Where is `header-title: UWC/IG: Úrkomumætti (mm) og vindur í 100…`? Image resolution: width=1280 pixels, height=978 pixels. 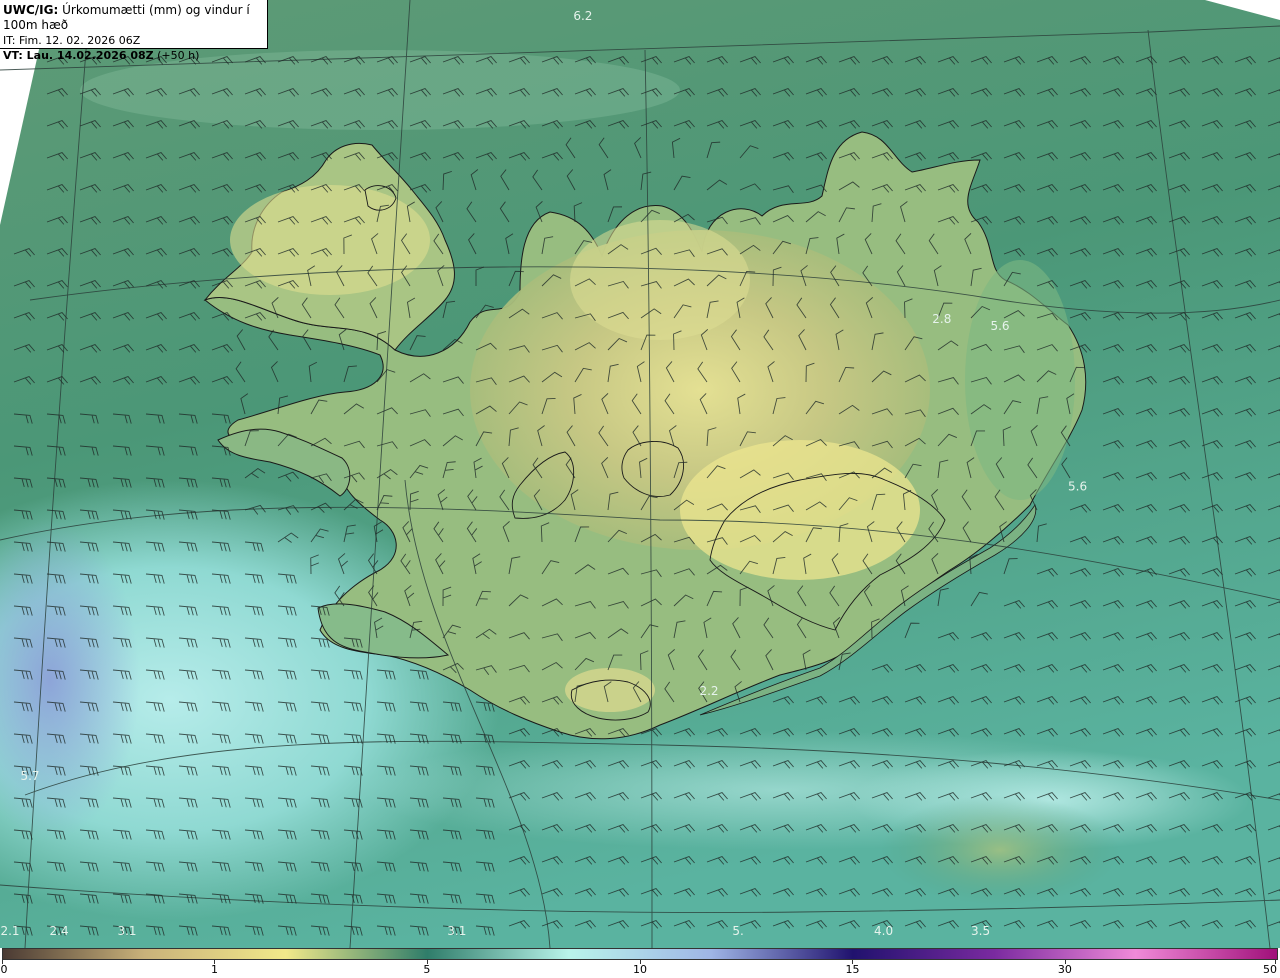
header-title: UWC/IG: Úrkomumætti (mm) og vindur í 100… is located at coordinates (135, 18).